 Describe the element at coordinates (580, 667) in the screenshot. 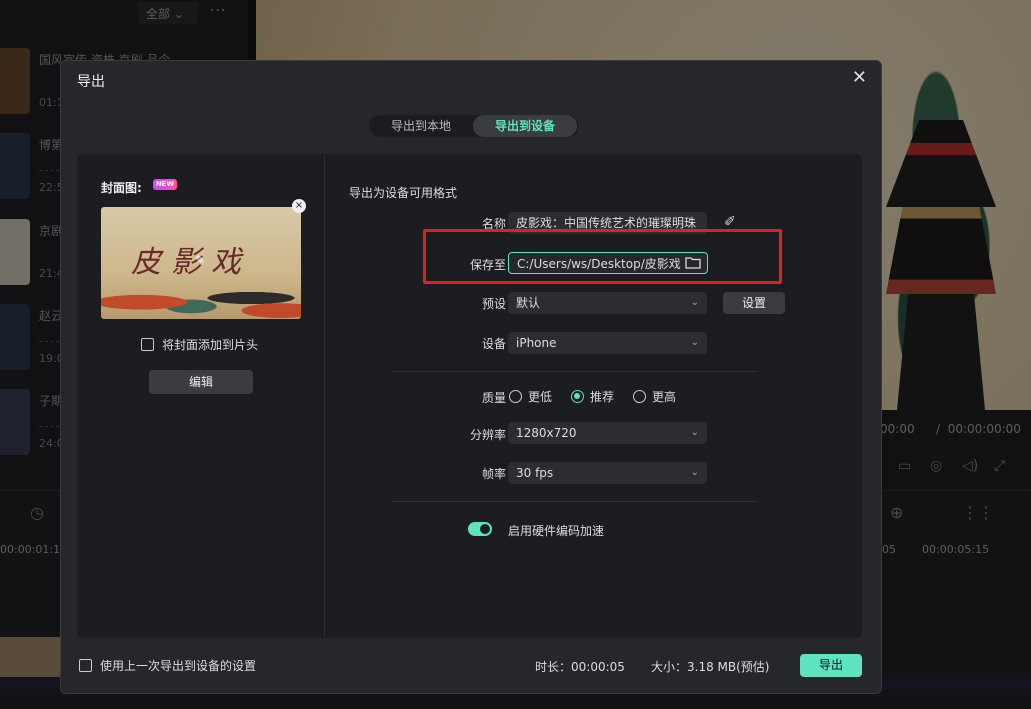

I see `duration-text: 时长：00:00:05` at that location.